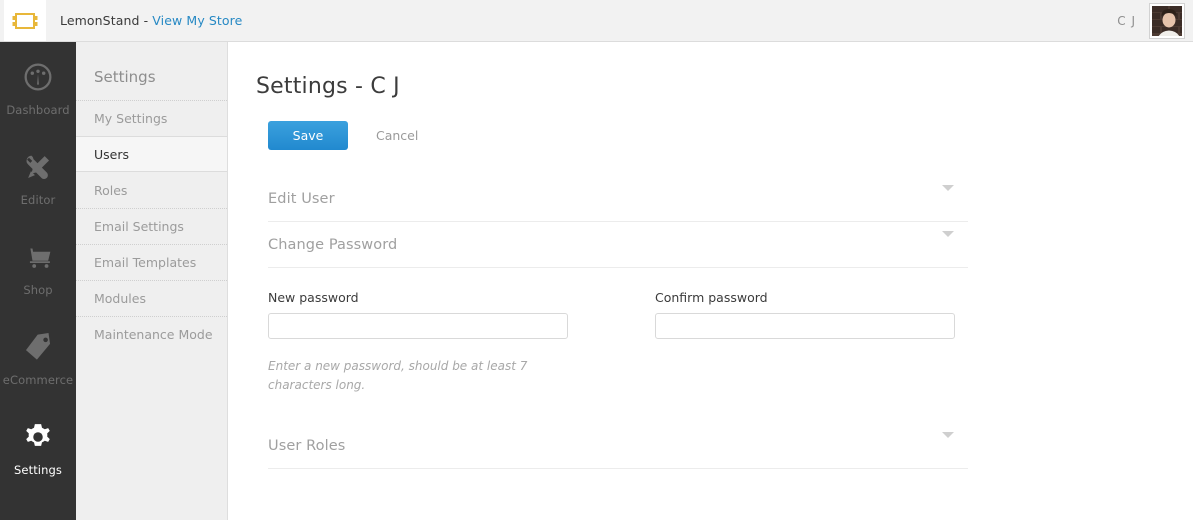  What do you see at coordinates (720, 124) in the screenshot?
I see `action-bar: Save Cancel` at bounding box center [720, 124].